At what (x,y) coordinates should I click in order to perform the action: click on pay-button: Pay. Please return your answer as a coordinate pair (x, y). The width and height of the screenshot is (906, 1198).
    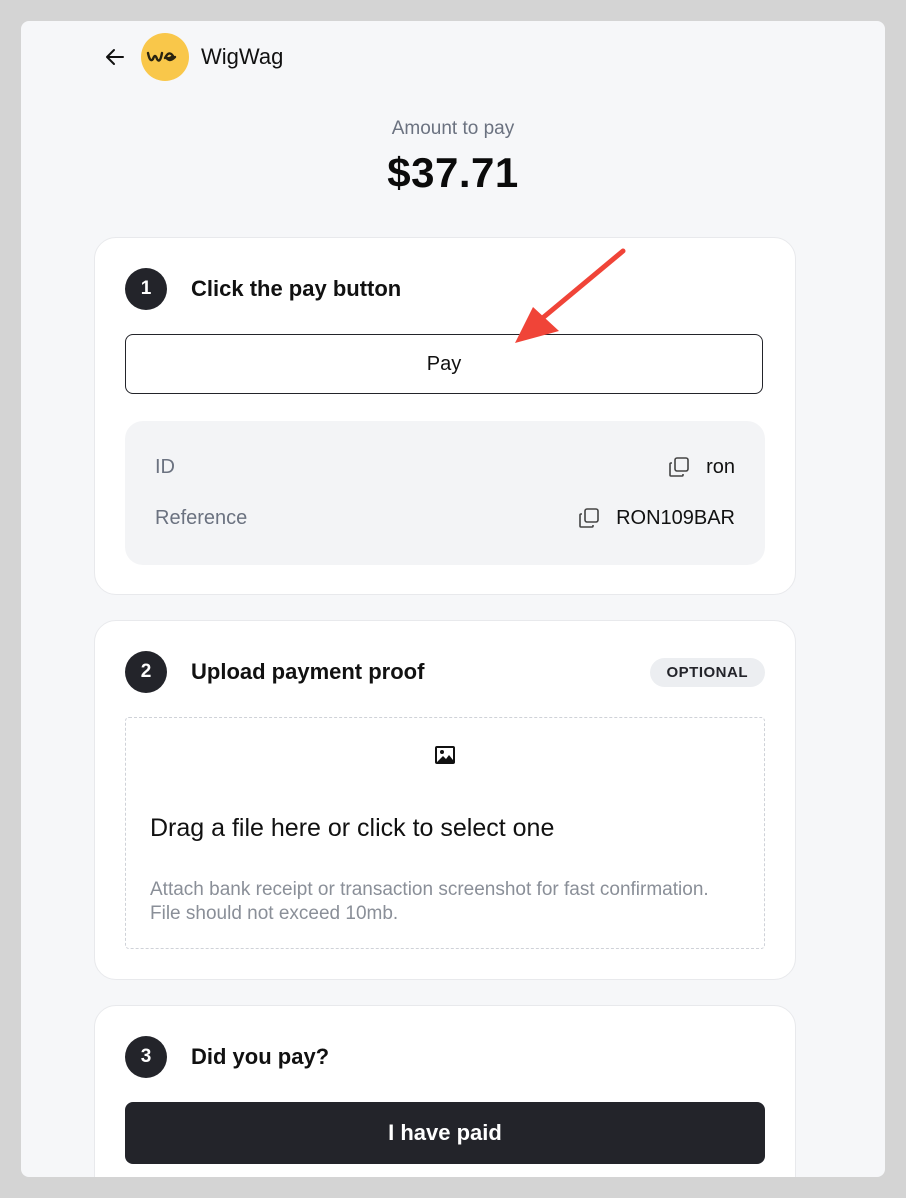
    Looking at the image, I should click on (444, 364).